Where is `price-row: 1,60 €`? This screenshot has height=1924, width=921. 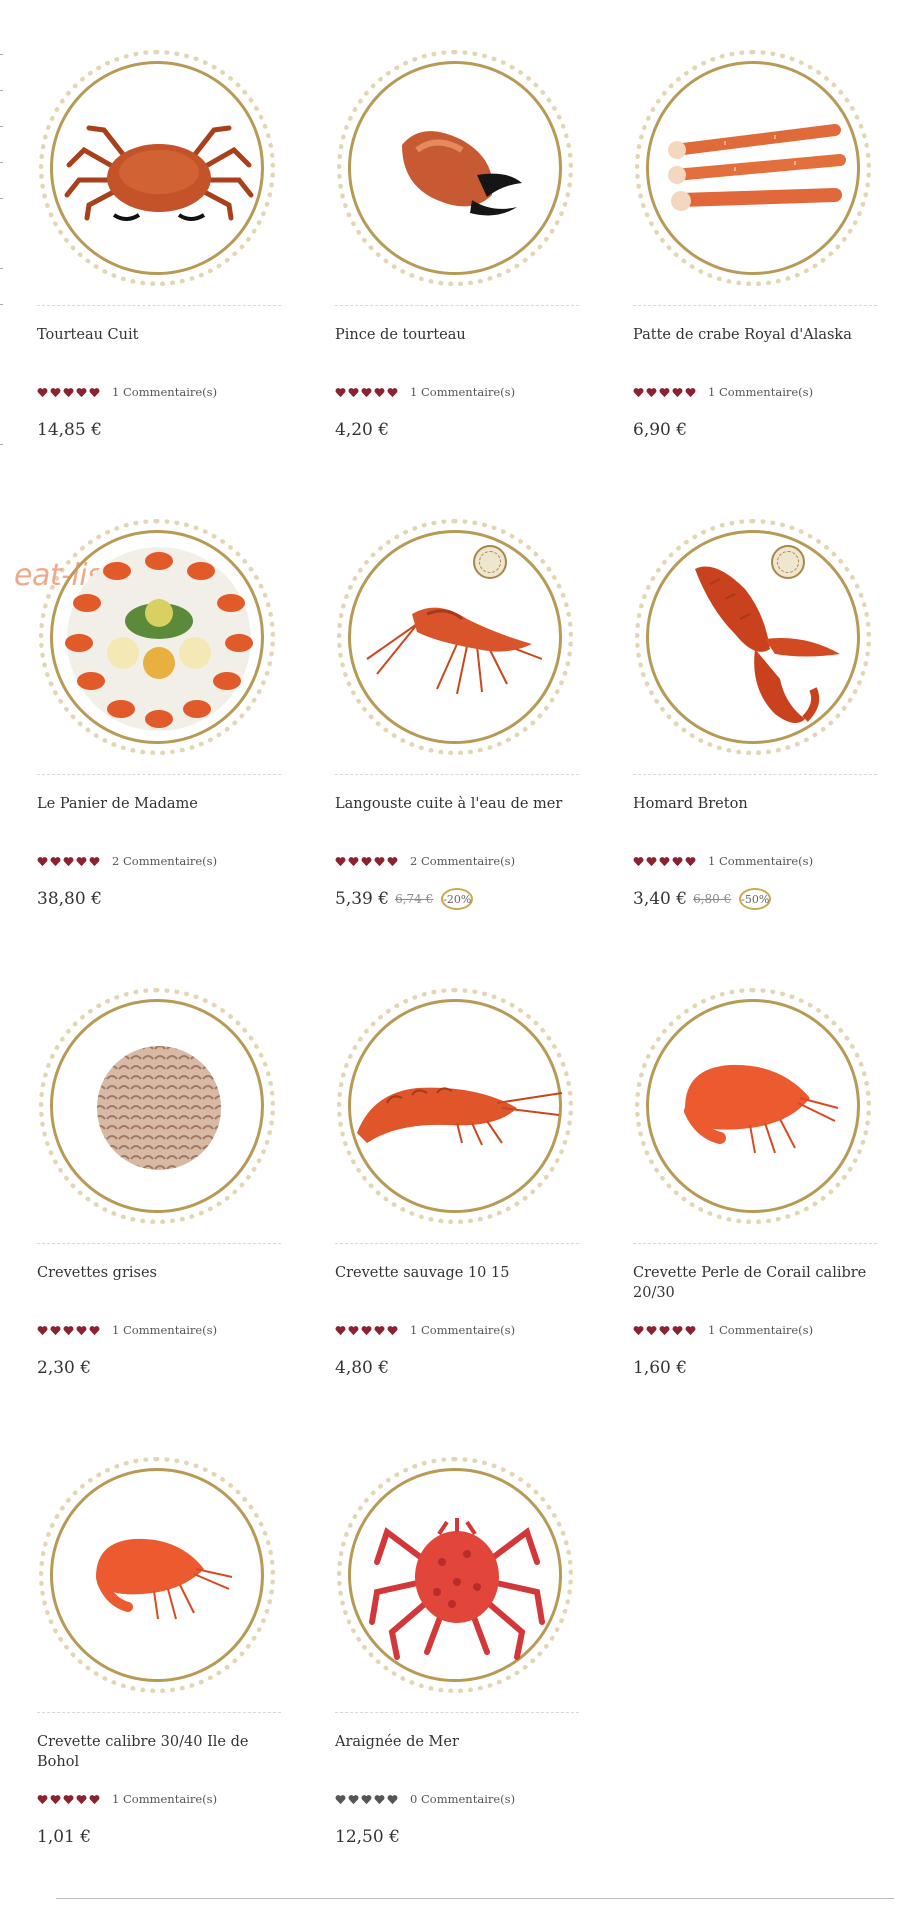
price-row: 1,60 € is located at coordinates (755, 1368).